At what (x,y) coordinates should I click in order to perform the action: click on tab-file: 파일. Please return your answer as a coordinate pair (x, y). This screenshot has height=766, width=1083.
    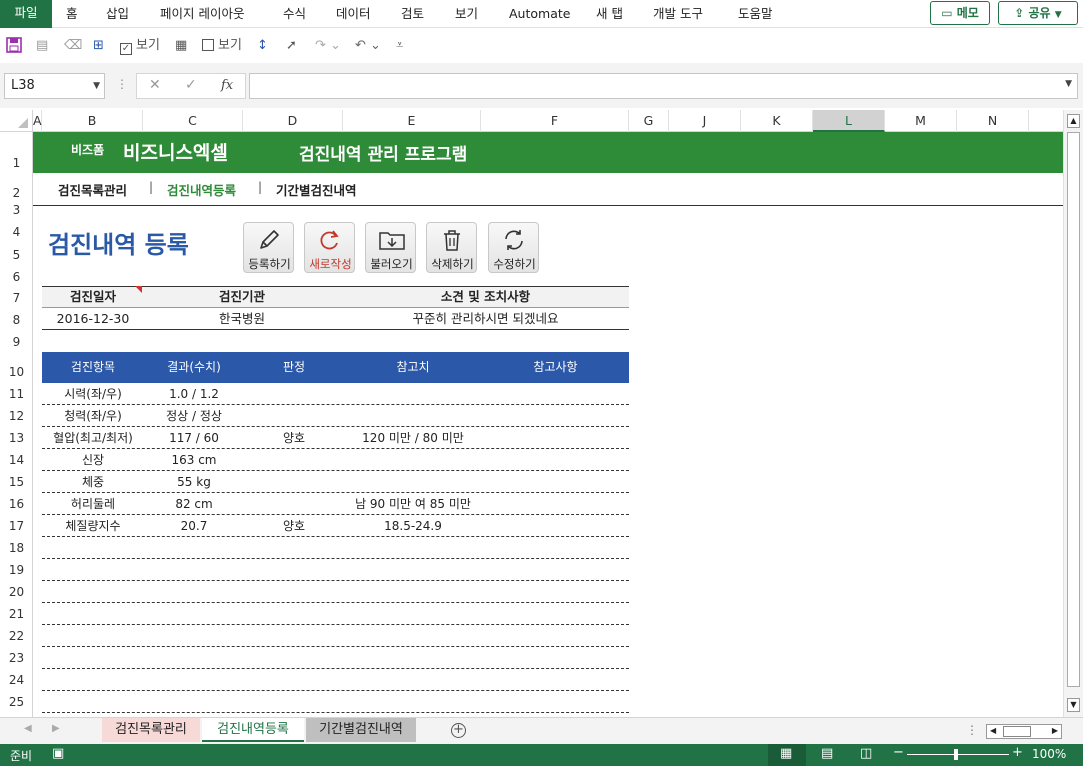
    Looking at the image, I should click on (26, 14).